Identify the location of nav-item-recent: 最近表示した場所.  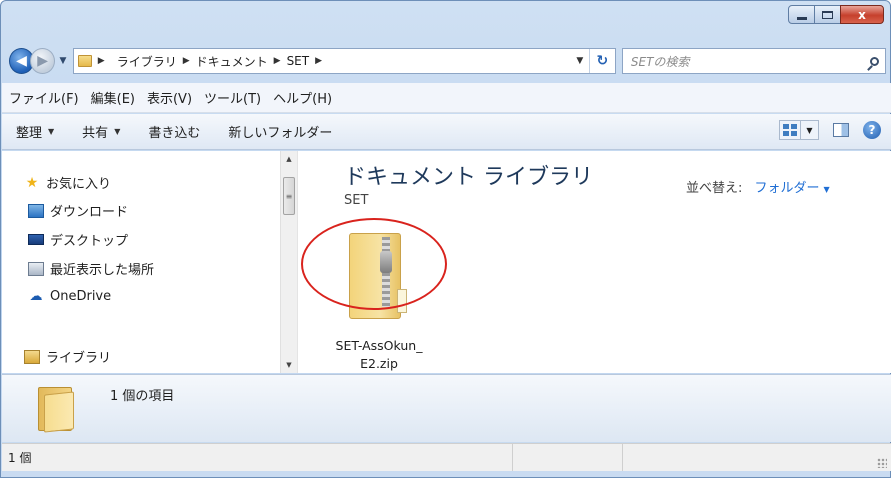
(91, 268).